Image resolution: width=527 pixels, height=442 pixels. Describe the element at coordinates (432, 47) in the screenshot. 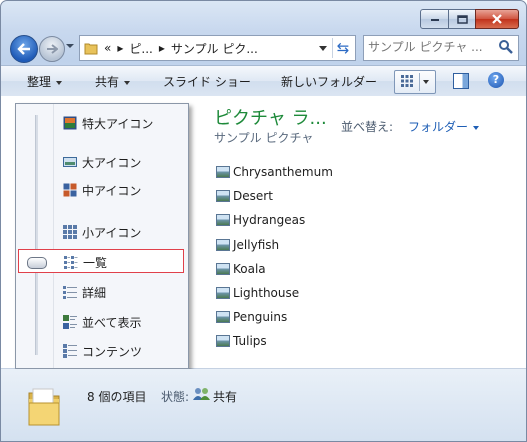

I see `search-input` at that location.